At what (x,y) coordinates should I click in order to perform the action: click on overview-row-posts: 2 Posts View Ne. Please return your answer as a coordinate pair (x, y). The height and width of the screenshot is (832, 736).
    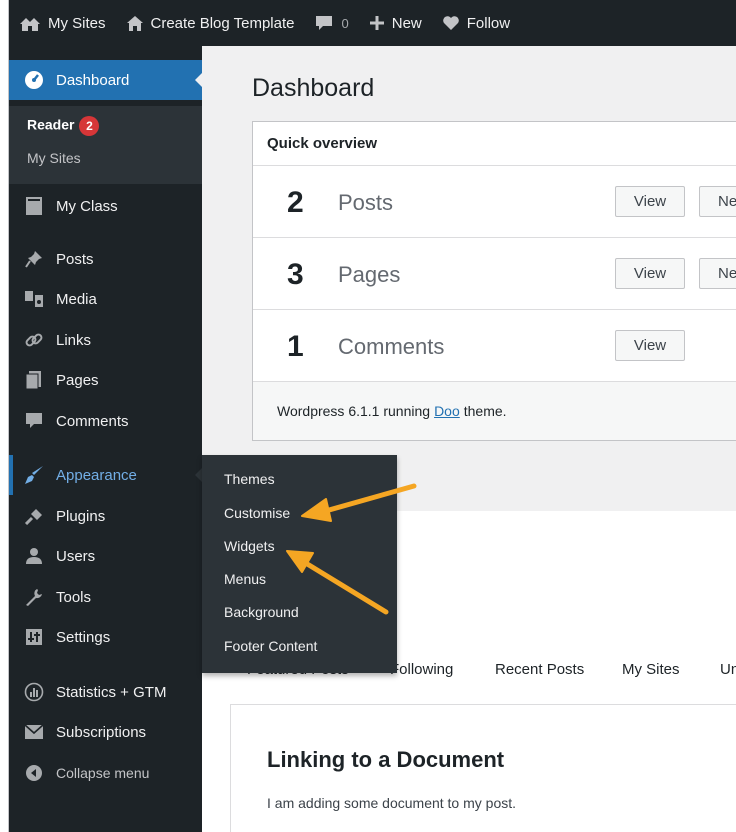
    Looking at the image, I should click on (494, 202).